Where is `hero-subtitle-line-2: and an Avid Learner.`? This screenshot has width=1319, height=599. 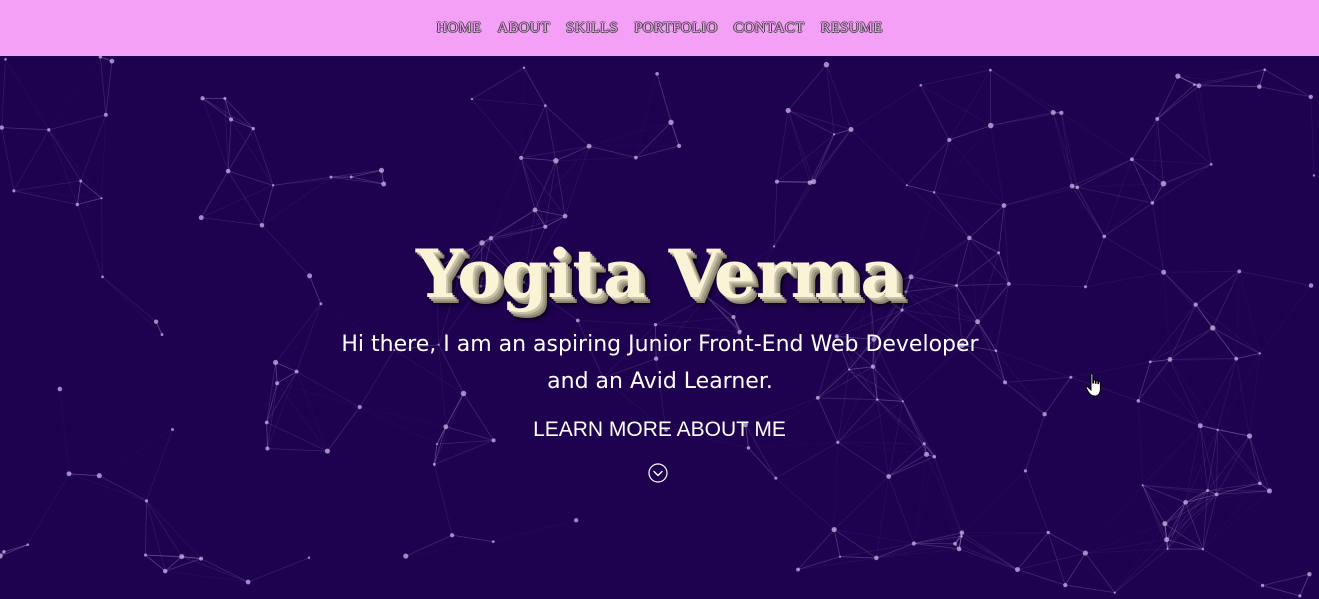 hero-subtitle-line-2: and an Avid Learner. is located at coordinates (660, 381).